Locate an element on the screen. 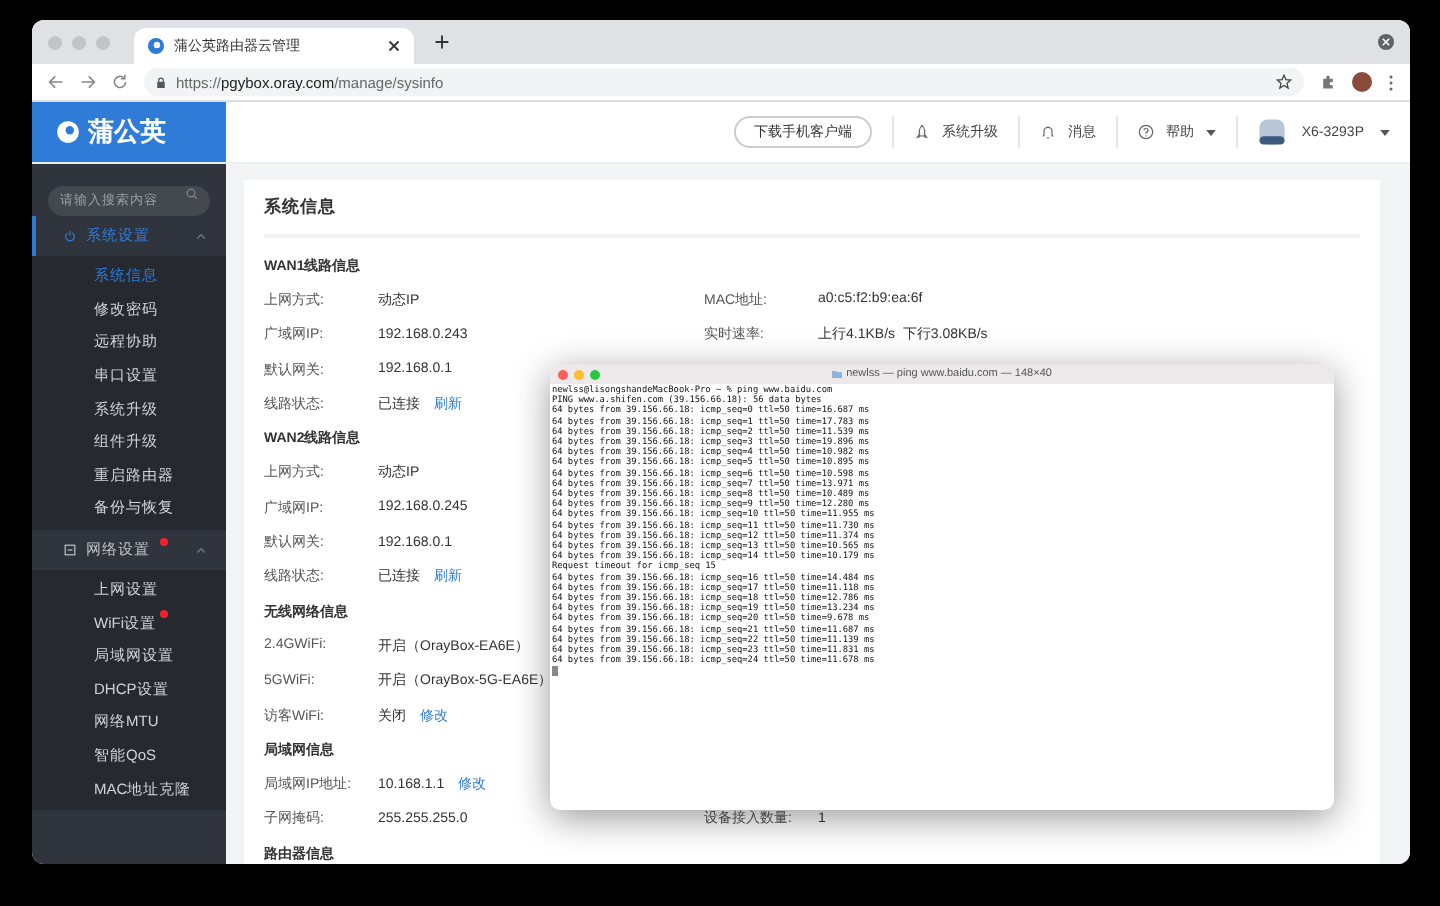  tab-menu-icon is located at coordinates (1386, 42).